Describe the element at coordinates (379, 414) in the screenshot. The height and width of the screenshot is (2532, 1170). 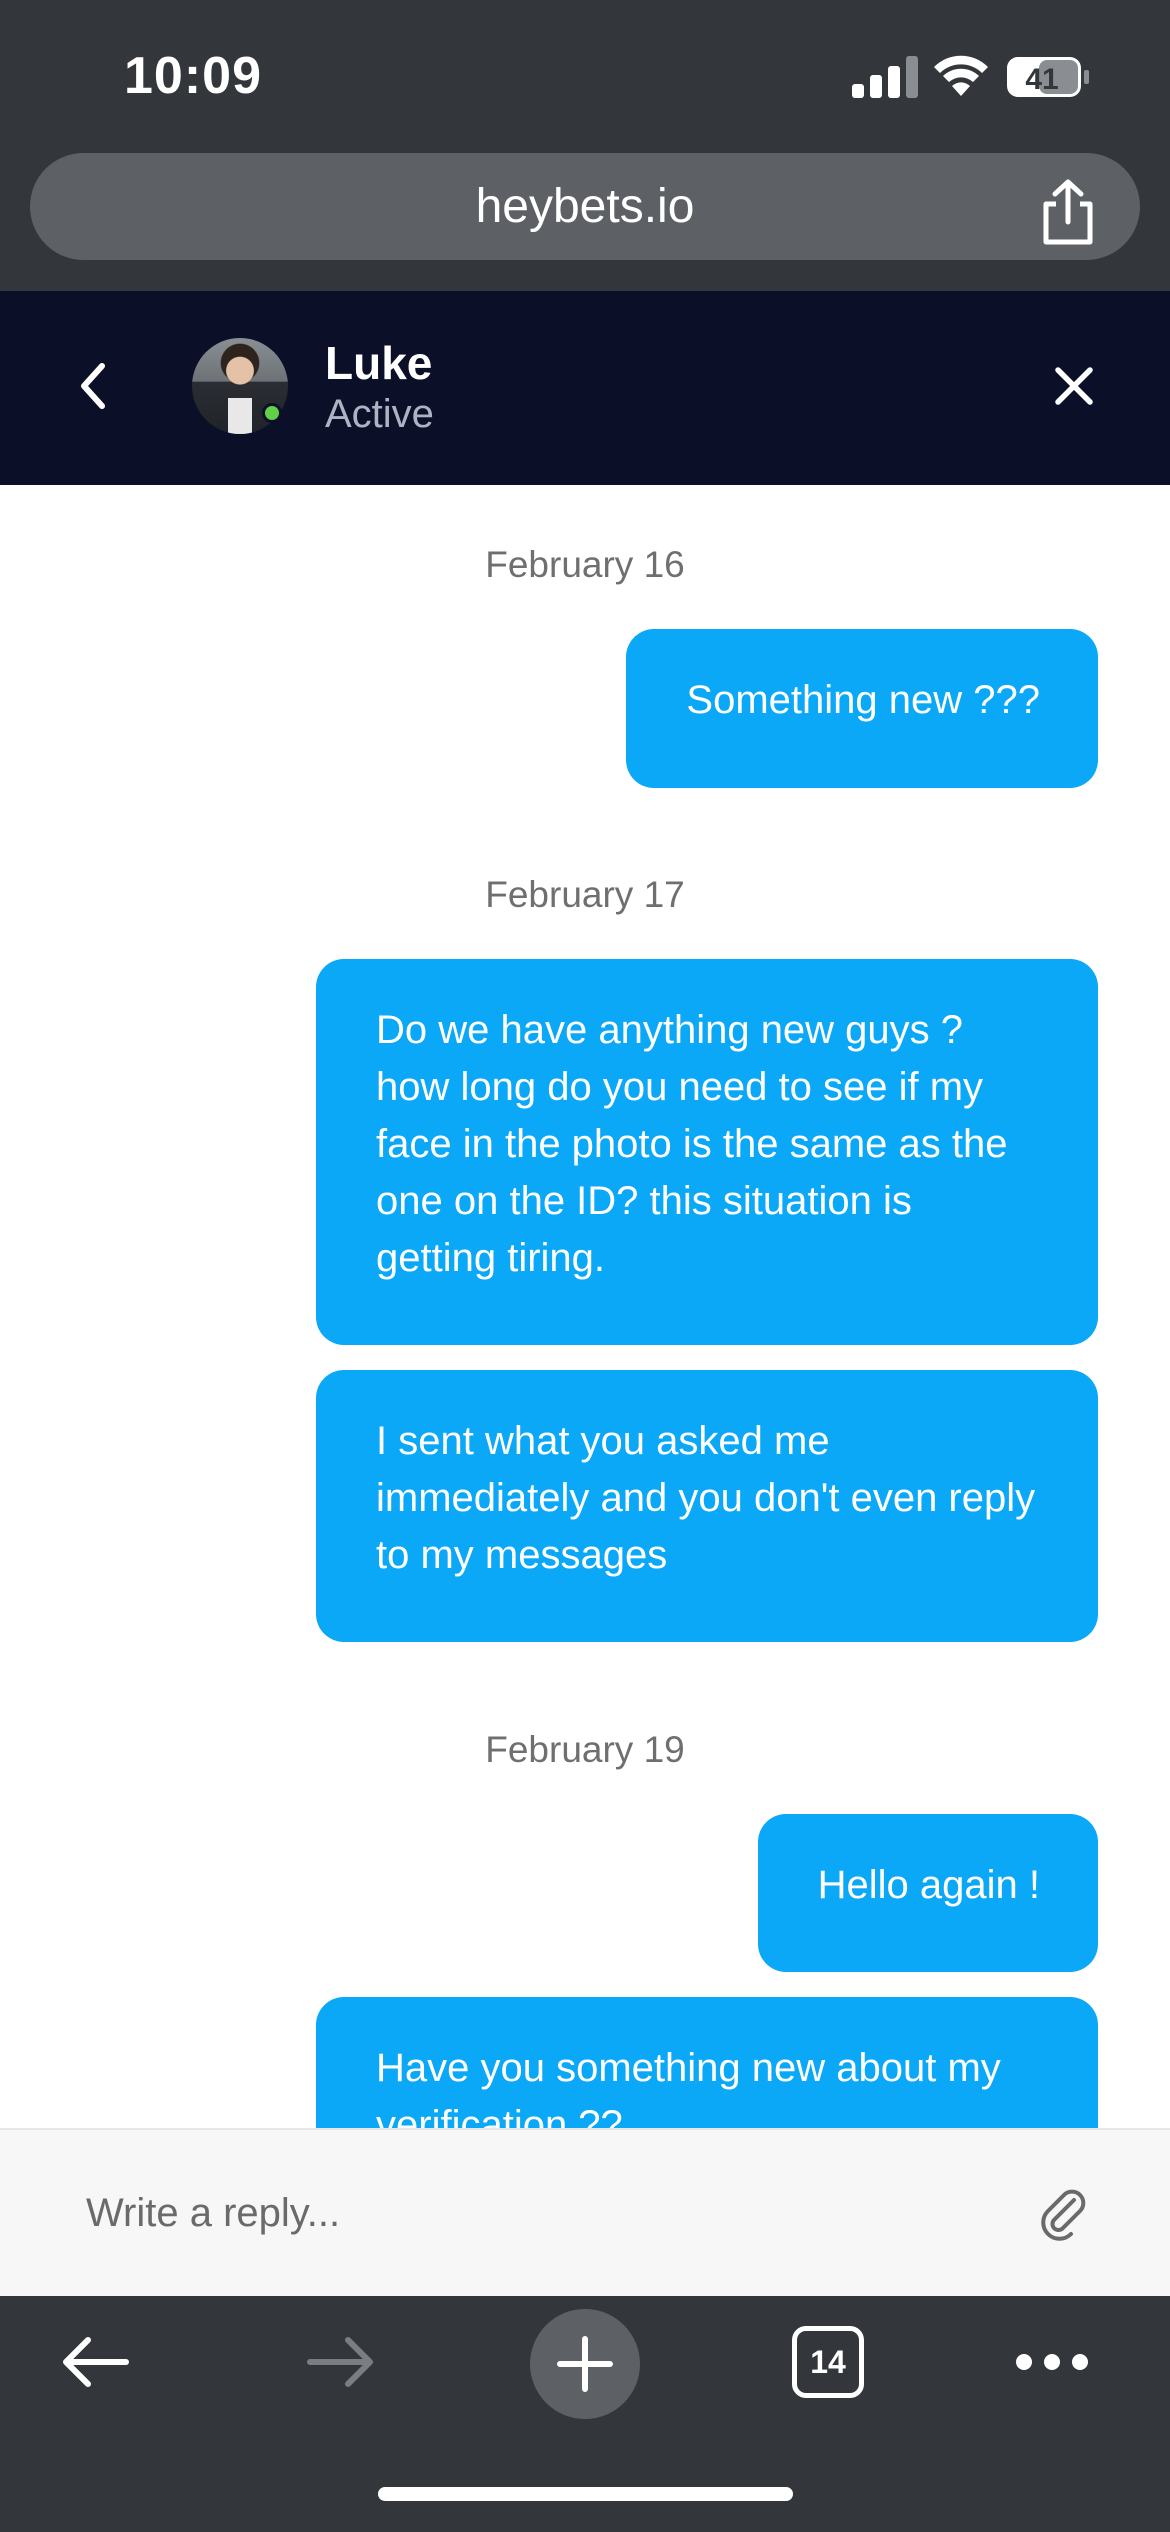
I see `contact-status: Active` at that location.